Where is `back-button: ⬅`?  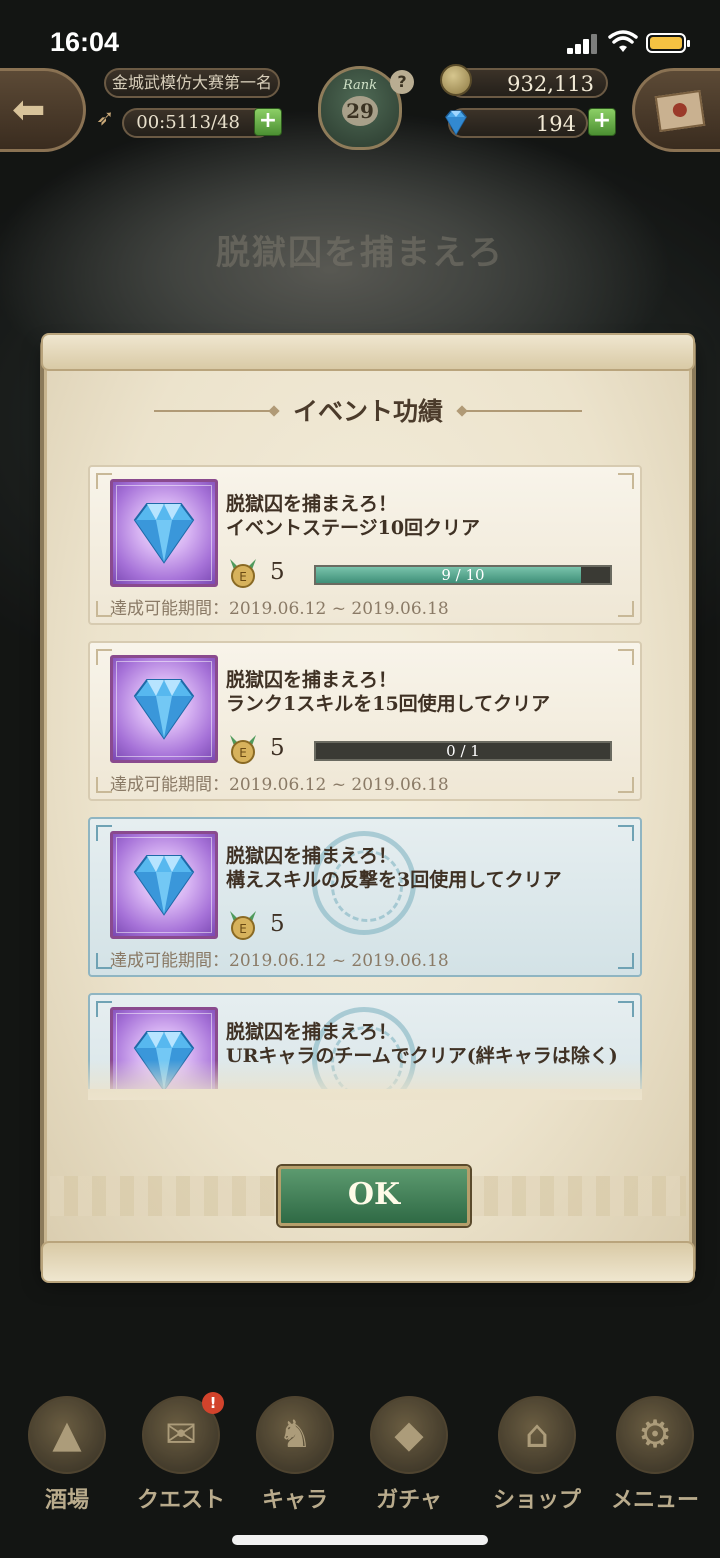 back-button: ⬅ is located at coordinates (43, 110).